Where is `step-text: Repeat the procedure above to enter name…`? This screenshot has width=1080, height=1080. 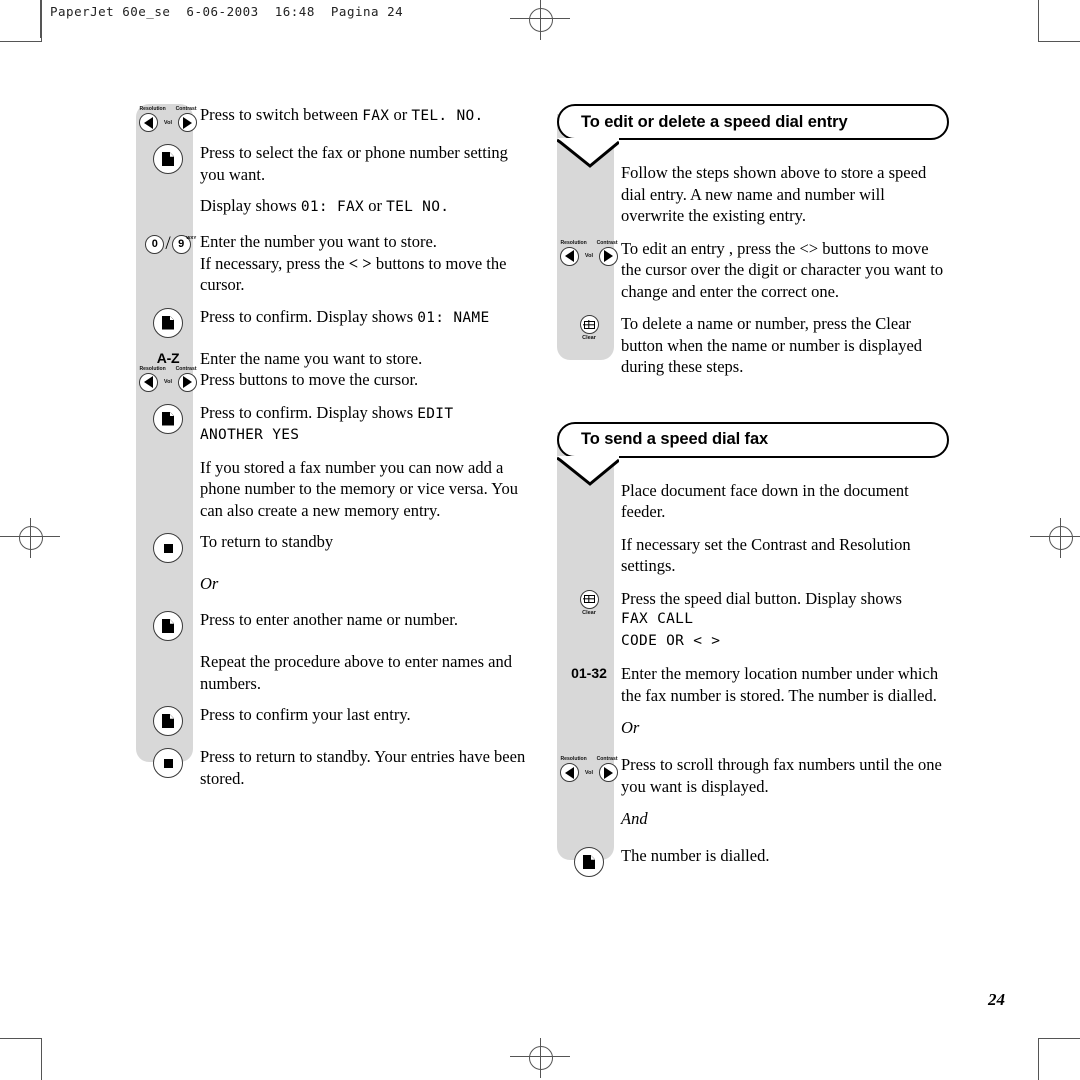 step-text: Repeat the procedure above to enter name… is located at coordinates (368, 672).